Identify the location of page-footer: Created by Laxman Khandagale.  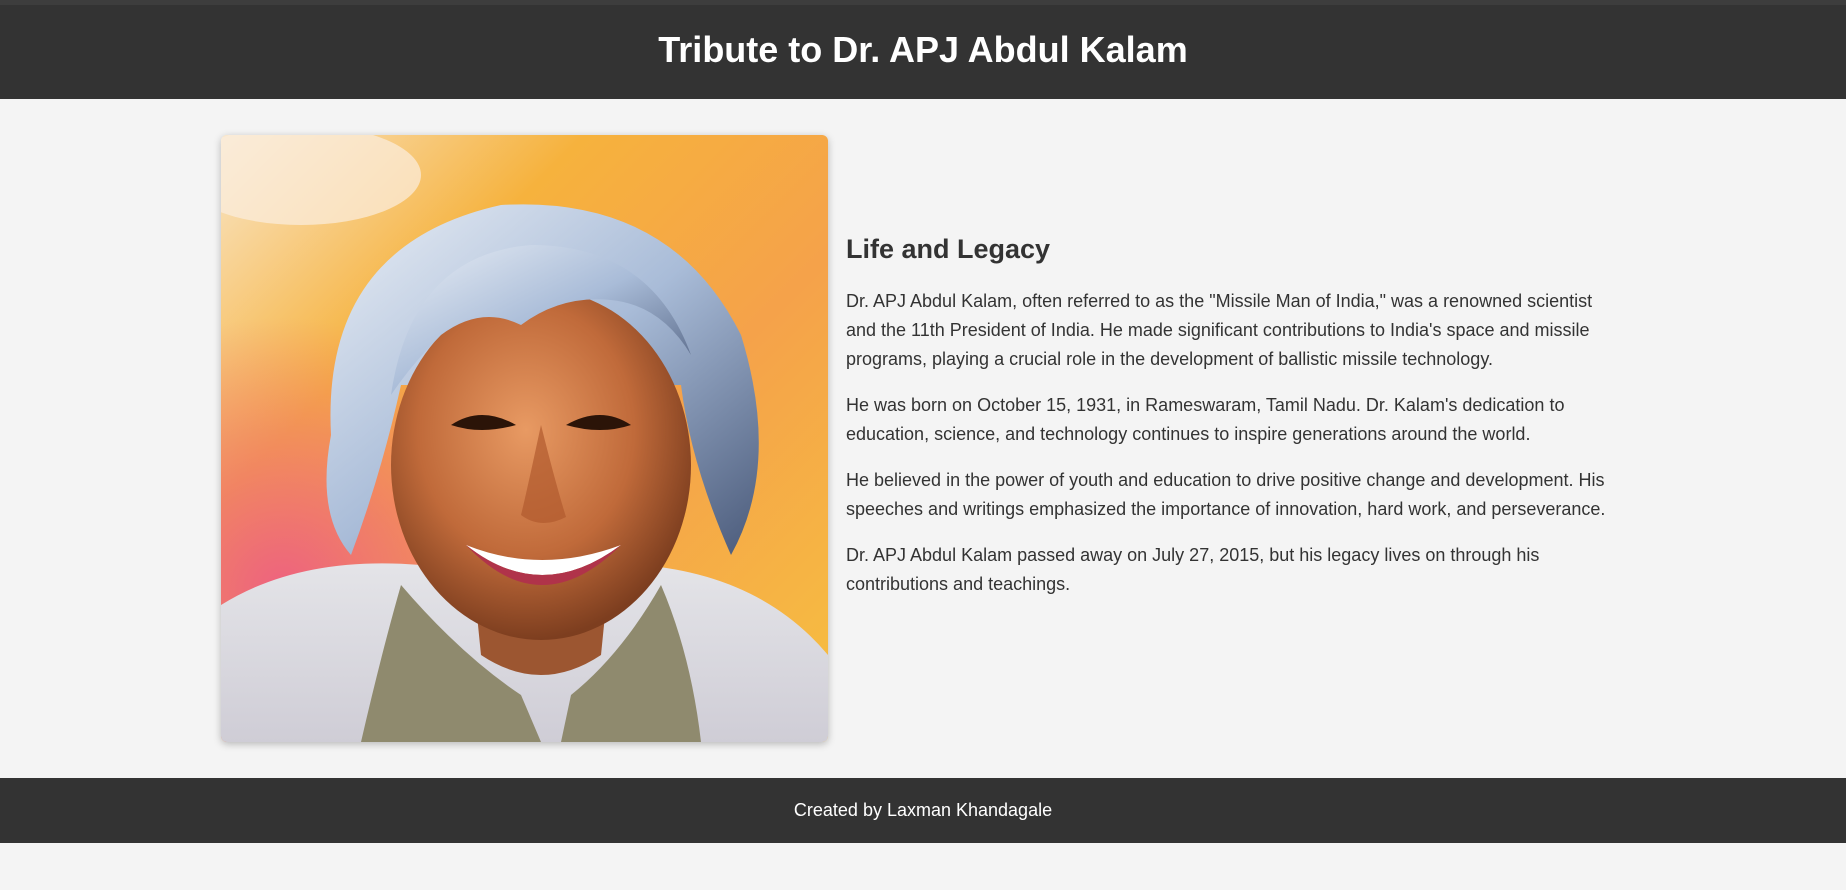
(923, 810).